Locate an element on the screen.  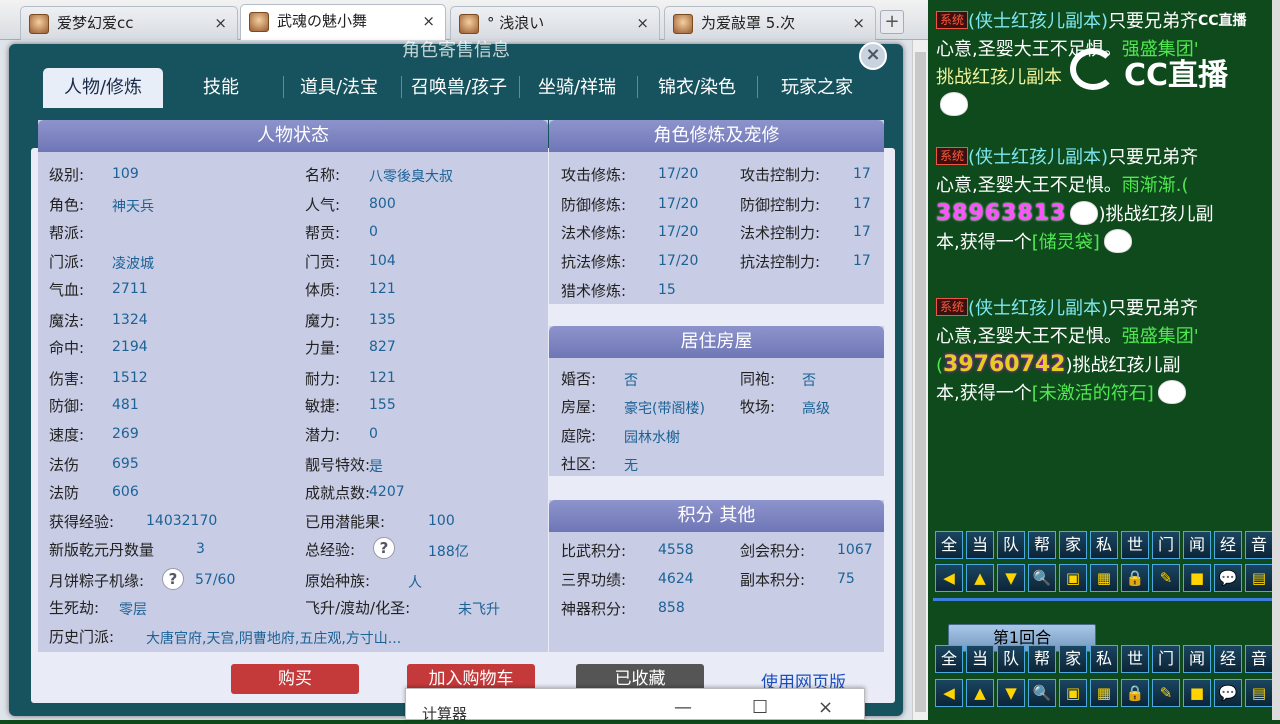
tab-pets: 召唤兽/孩子 is located at coordinates (459, 88).